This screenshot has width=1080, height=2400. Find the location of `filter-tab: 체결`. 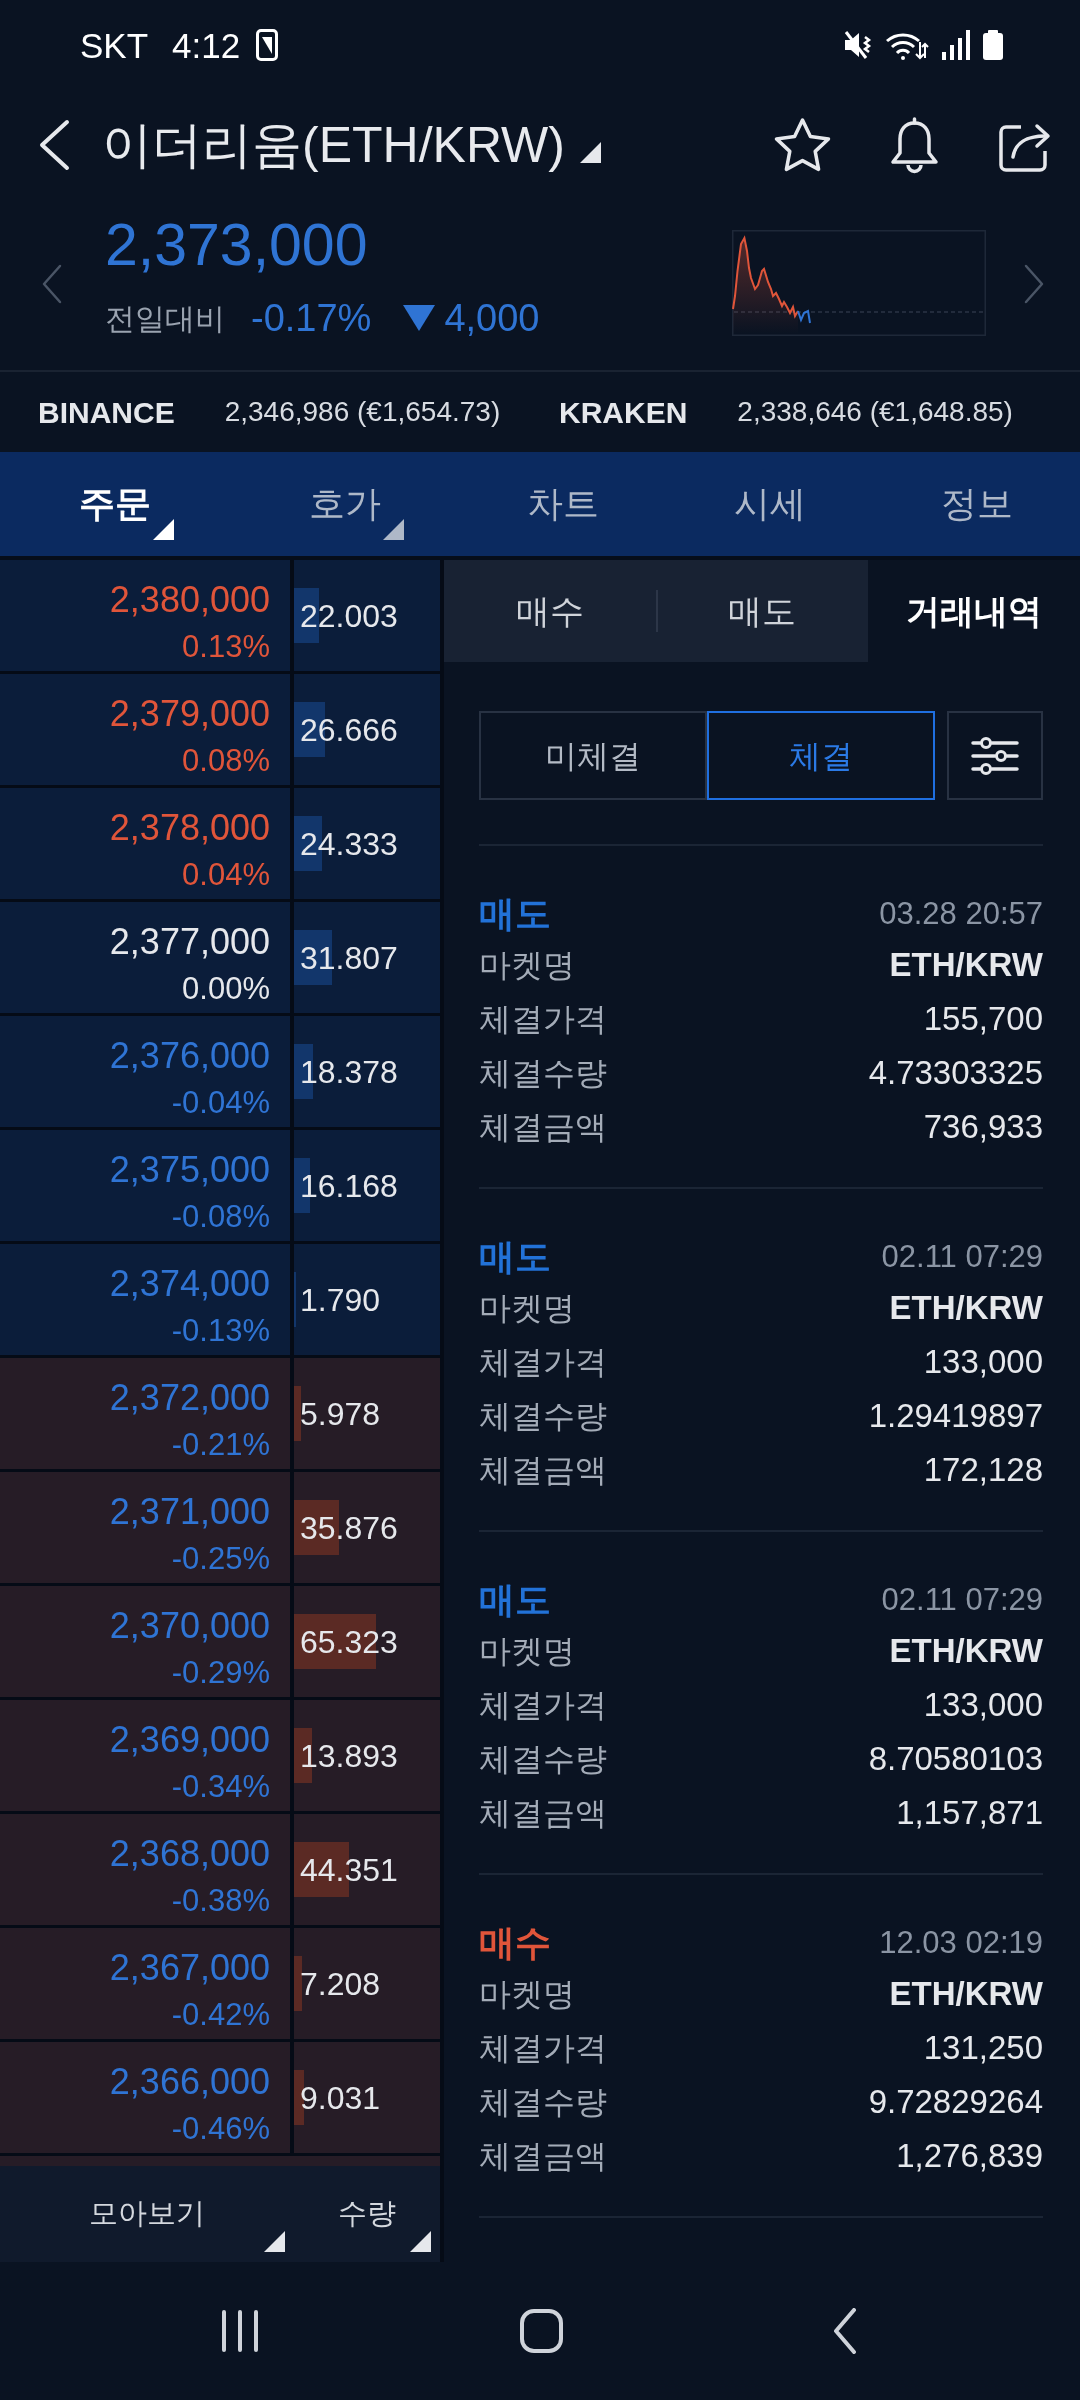

filter-tab: 체결 is located at coordinates (821, 755).